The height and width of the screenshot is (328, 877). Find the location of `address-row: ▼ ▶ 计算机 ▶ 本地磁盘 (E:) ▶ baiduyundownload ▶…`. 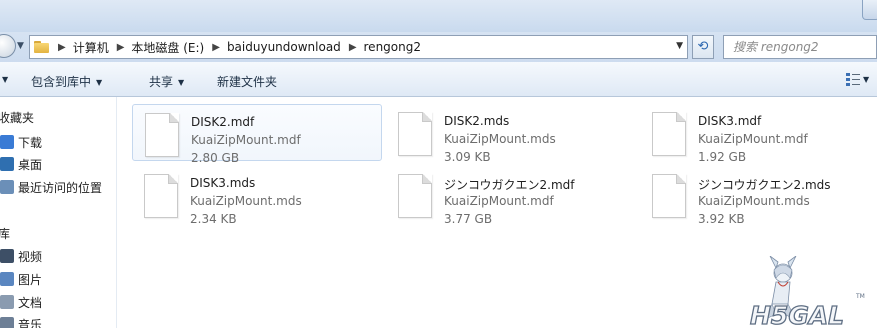

address-row: ▼ ▶ 计算机 ▶ 本地磁盘 (E:) ▶ baiduyundownload ▶… is located at coordinates (438, 47).